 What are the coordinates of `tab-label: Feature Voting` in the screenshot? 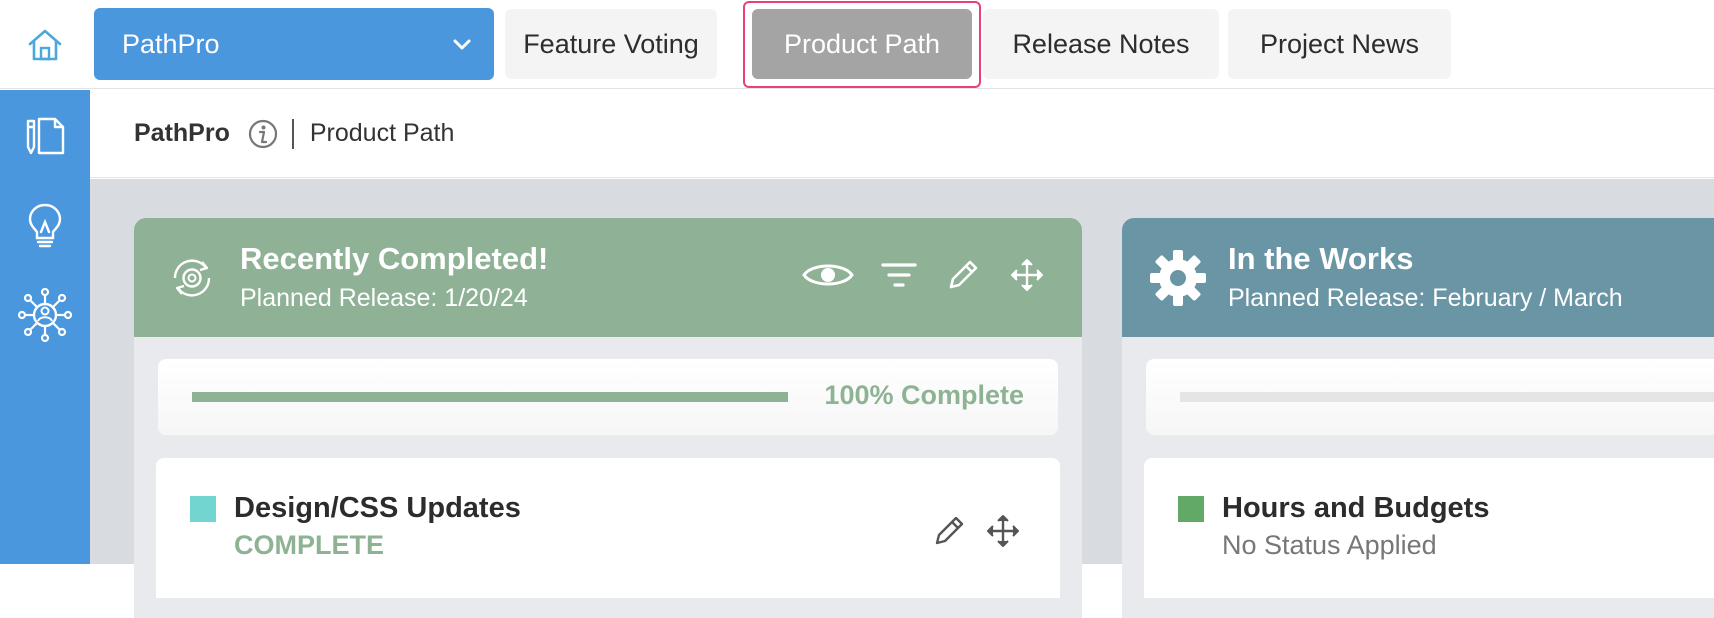 It's located at (611, 43).